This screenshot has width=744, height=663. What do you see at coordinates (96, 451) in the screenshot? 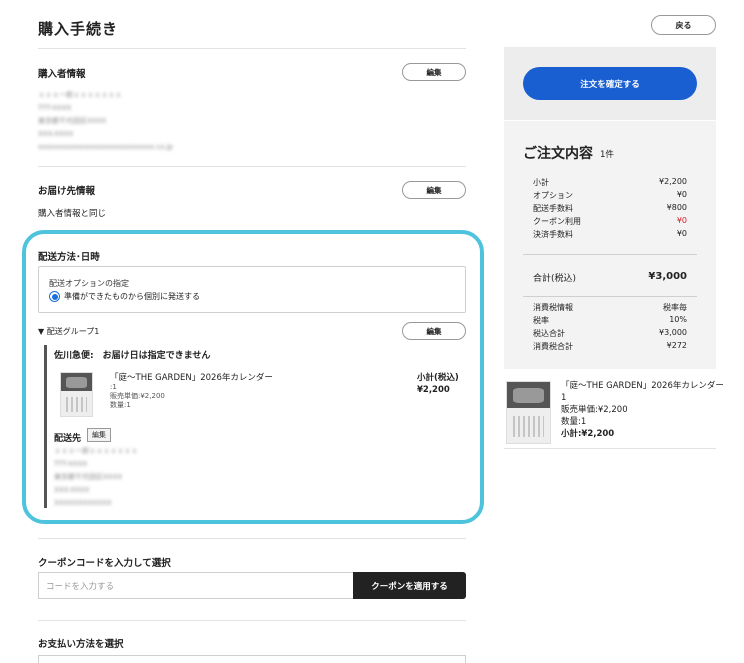
I see `destination-line: ｘｘｘ一郎ｘｘｘｘｘｘｘ` at bounding box center [96, 451].